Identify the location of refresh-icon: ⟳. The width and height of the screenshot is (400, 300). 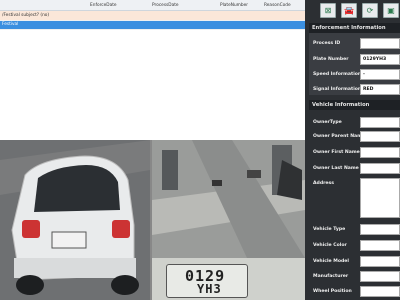
(370, 10).